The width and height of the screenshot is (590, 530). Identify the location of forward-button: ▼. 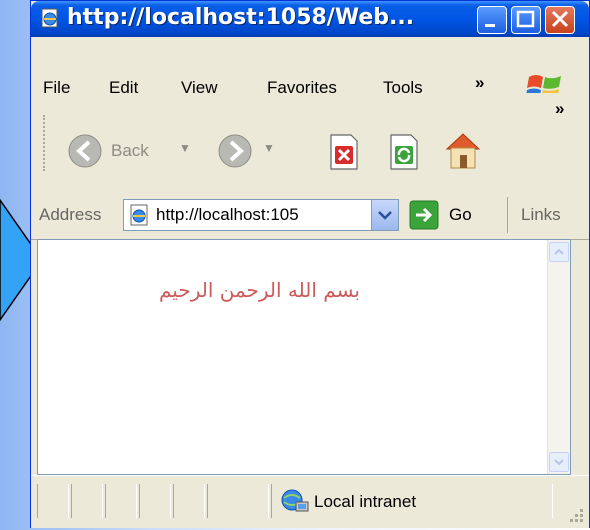
(252, 151).